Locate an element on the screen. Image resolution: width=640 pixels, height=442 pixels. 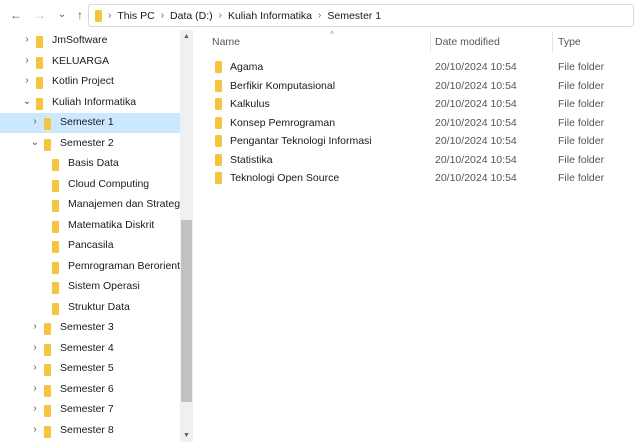
tree-item: Matematika Diskrit is located at coordinates (90, 226).